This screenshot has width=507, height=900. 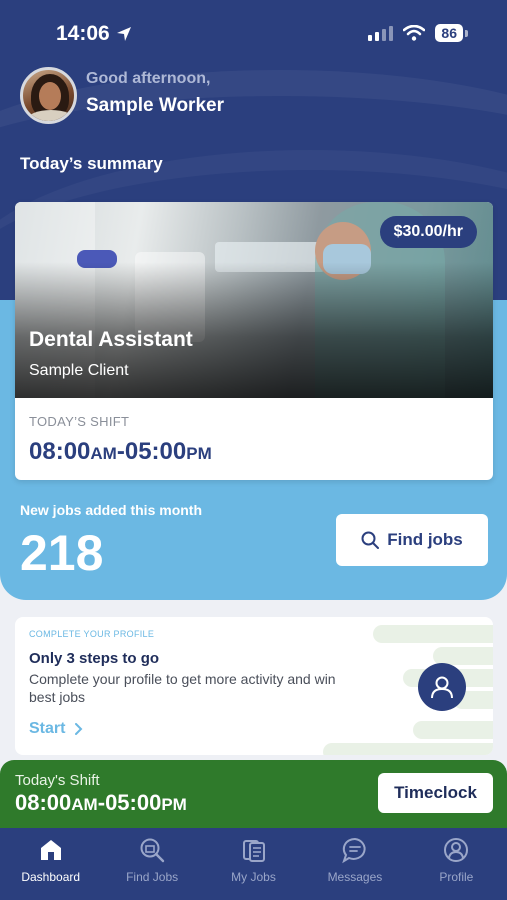 What do you see at coordinates (414, 33) in the screenshot?
I see `wifi-icon` at bounding box center [414, 33].